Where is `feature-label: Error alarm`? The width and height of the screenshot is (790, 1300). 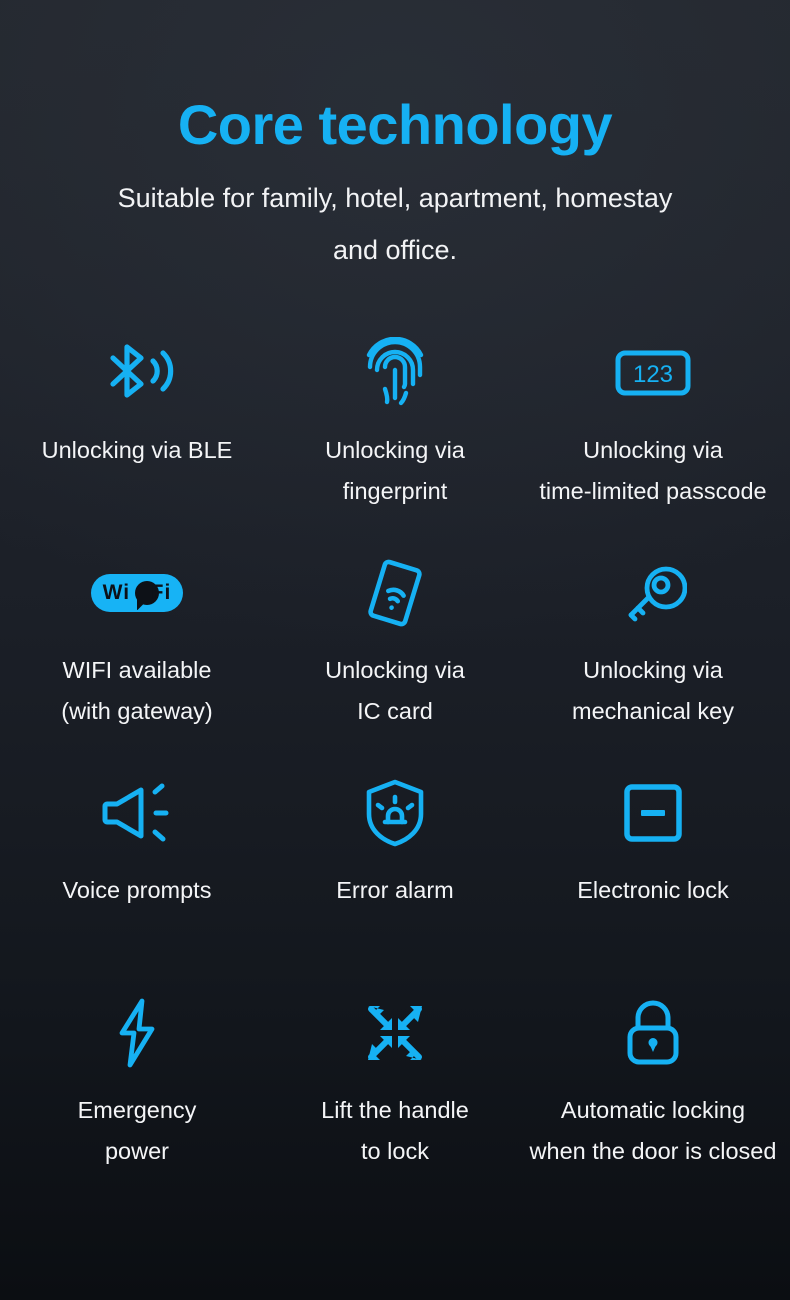
feature-label: Error alarm is located at coordinates (395, 890).